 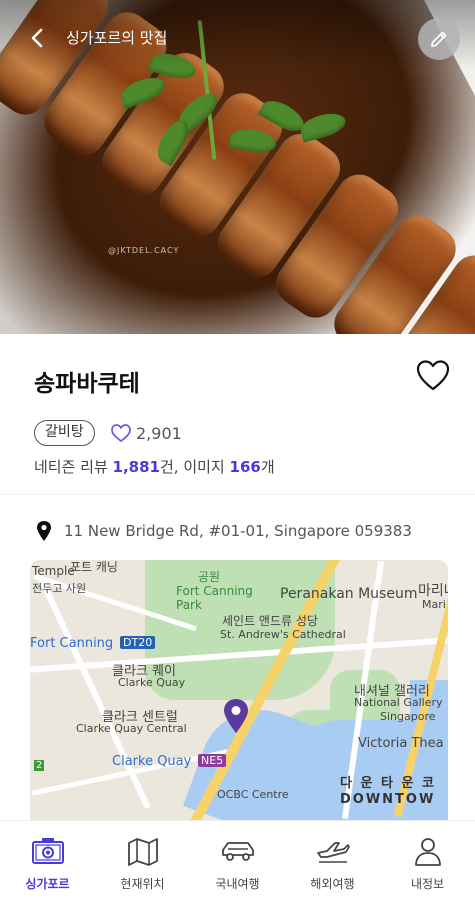 What do you see at coordinates (253, 794) in the screenshot?
I see `map-label-ocbc: OCBC Centre` at bounding box center [253, 794].